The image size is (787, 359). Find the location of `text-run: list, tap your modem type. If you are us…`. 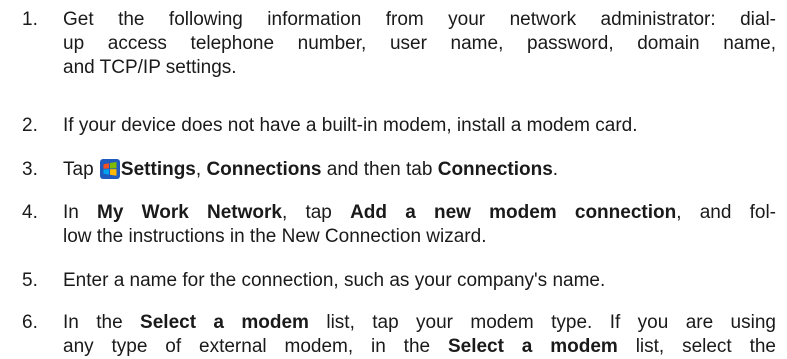

text-run: list, tap your modem type. If you are us… is located at coordinates (542, 322).